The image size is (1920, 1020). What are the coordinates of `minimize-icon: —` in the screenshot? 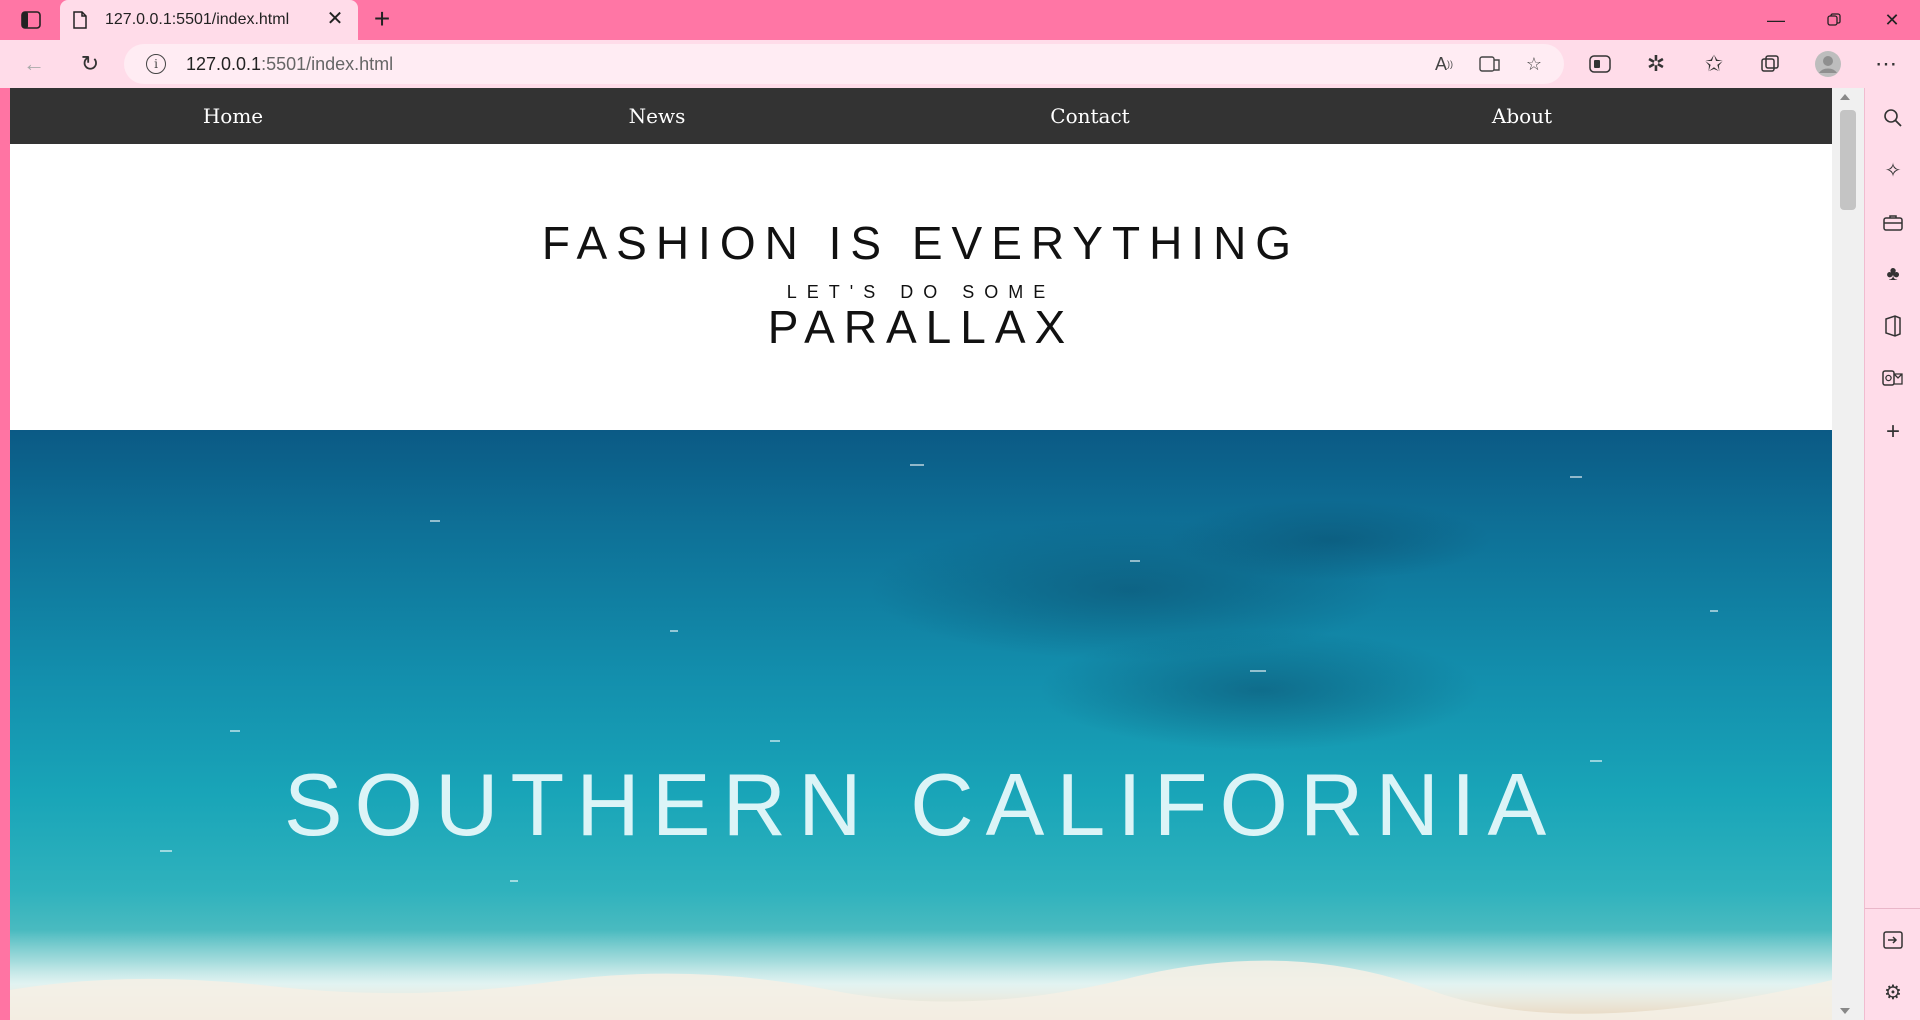 It's located at (1776, 20).